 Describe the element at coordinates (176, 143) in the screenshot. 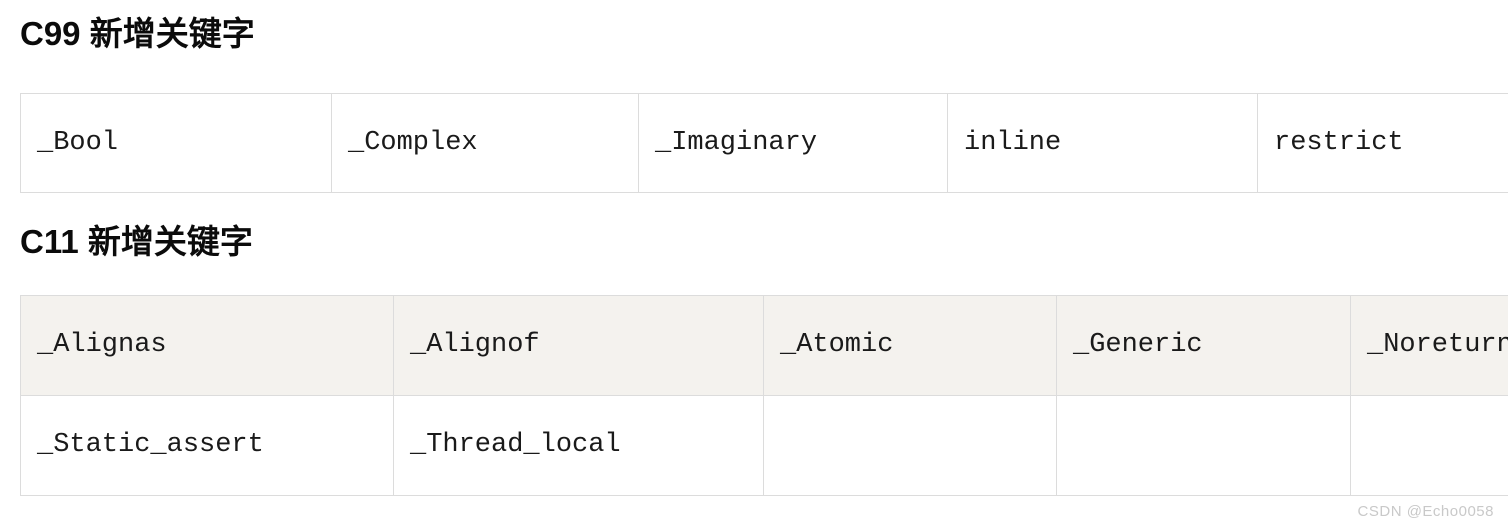

I see `table-cell: _Bool` at that location.